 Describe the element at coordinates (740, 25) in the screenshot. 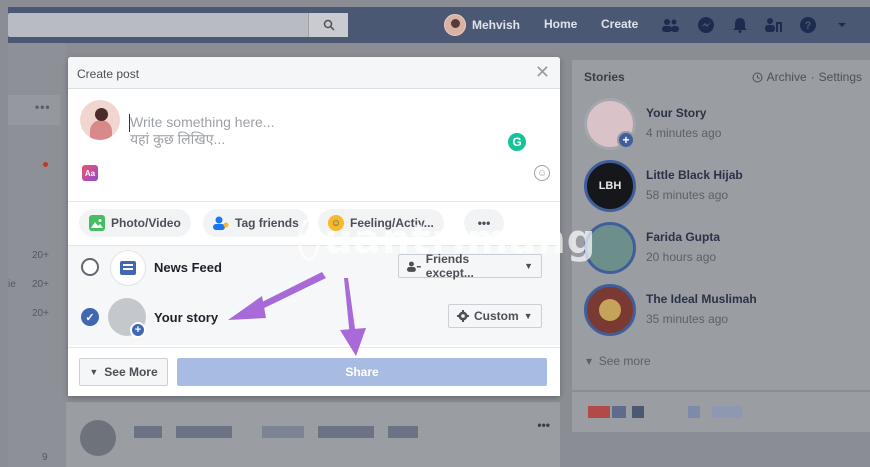

I see `notifications-bell-icon` at that location.